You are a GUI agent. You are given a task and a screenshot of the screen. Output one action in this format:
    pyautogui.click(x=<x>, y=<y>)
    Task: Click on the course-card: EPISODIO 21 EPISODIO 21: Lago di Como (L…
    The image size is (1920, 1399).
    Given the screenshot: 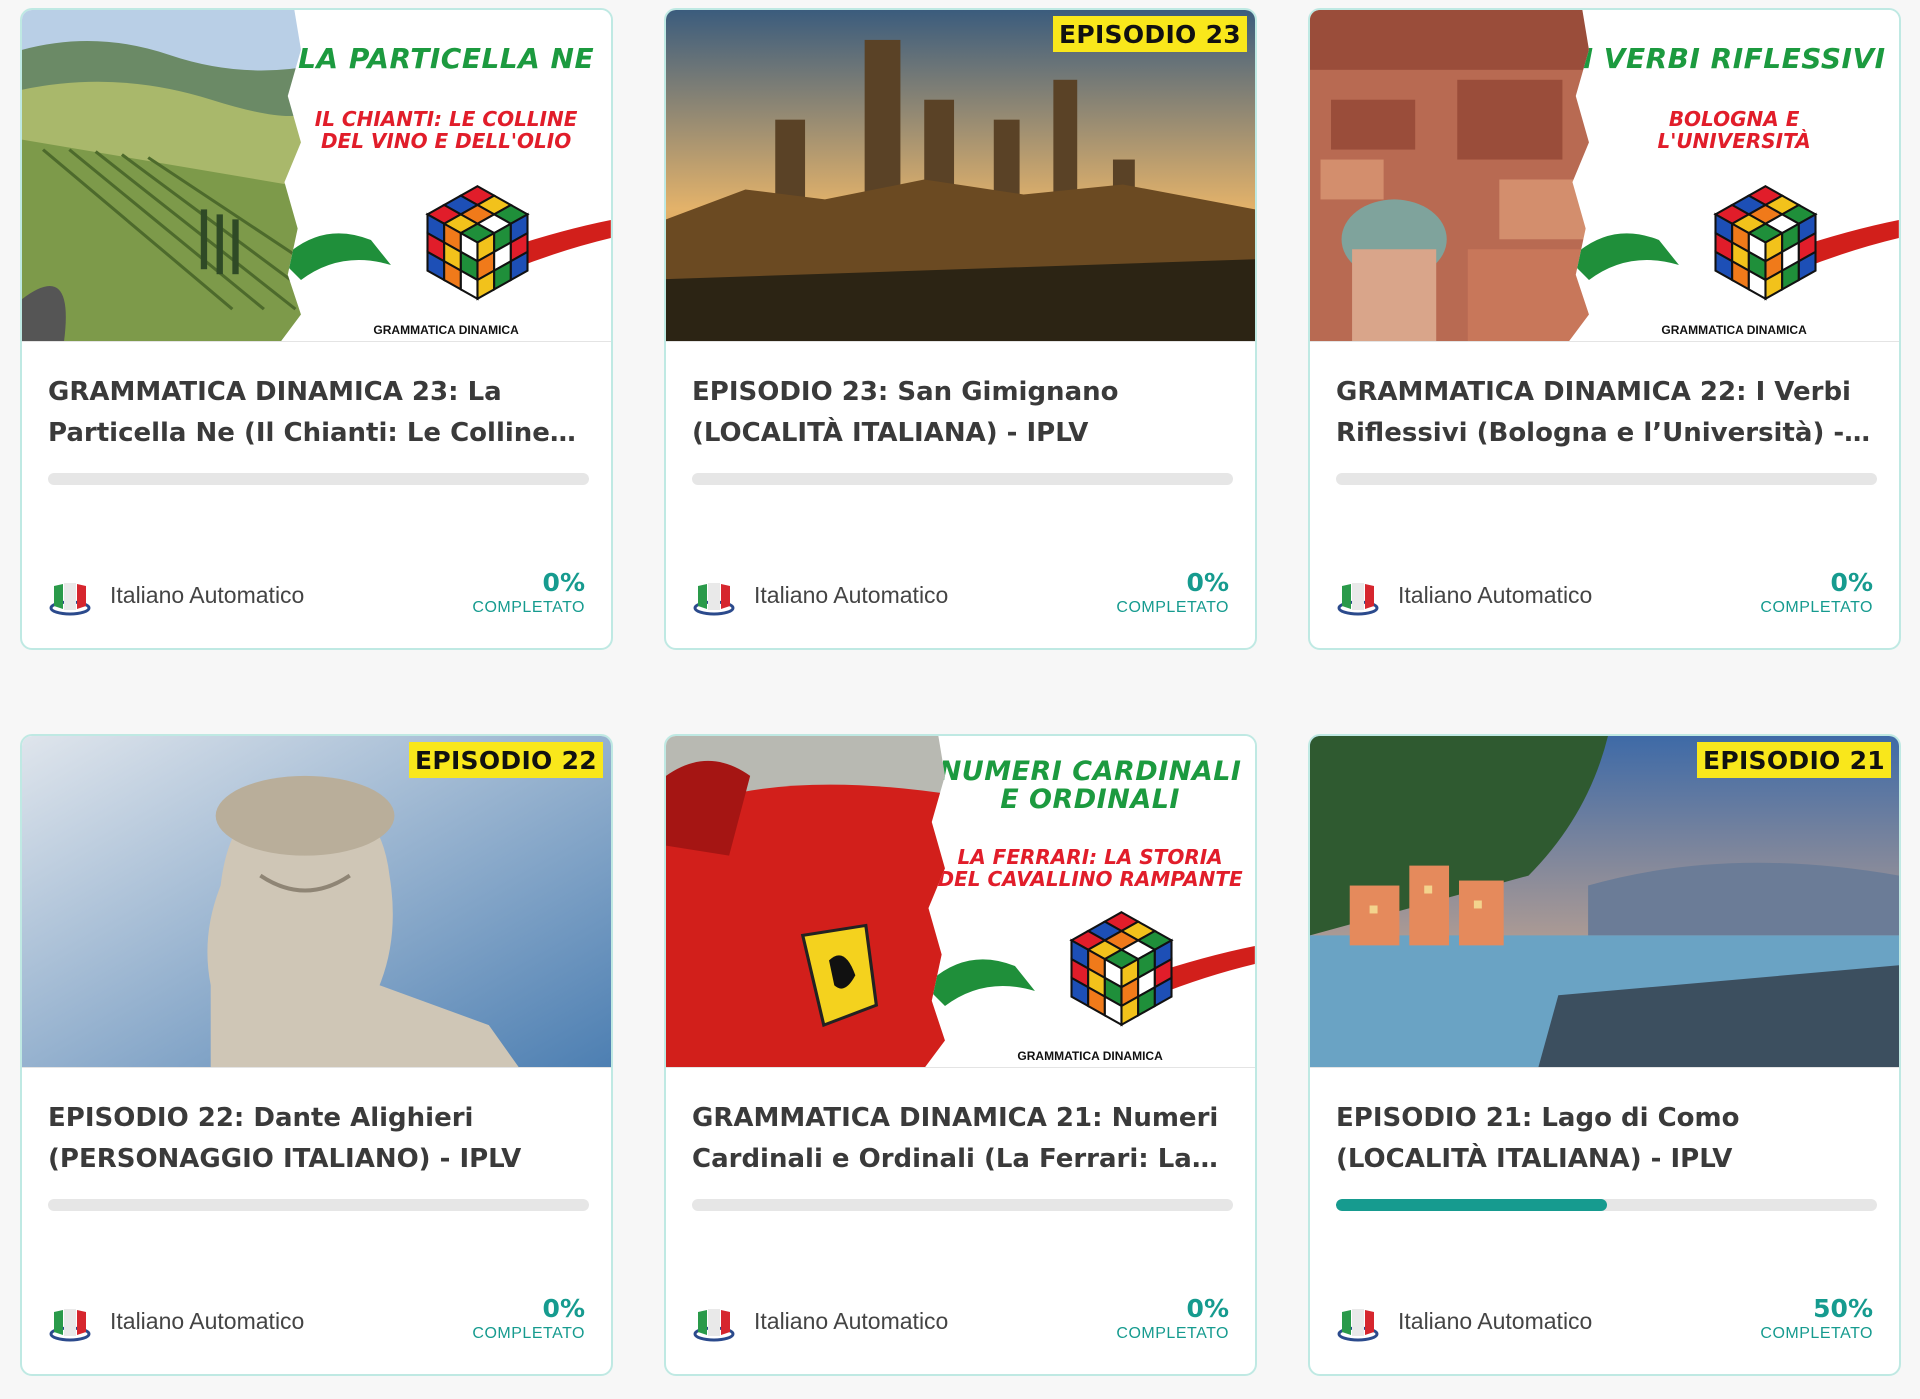 What is the action you would take?
    pyautogui.click(x=1604, y=1055)
    